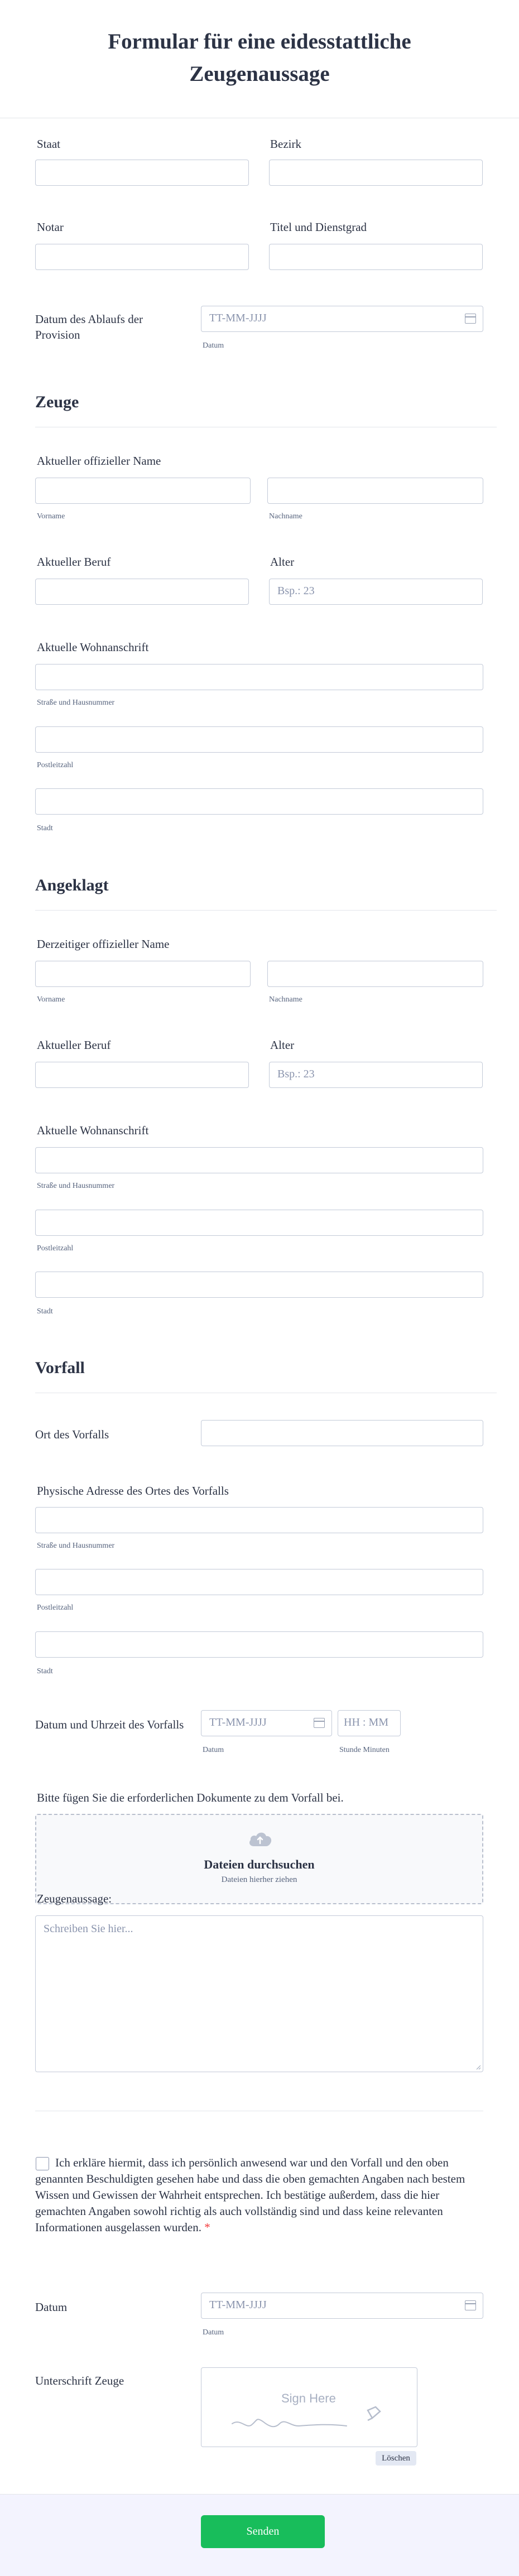 This screenshot has height=2576, width=519. What do you see at coordinates (259, 1864) in the screenshot?
I see `upload-title: Dateien durchsuchen` at bounding box center [259, 1864].